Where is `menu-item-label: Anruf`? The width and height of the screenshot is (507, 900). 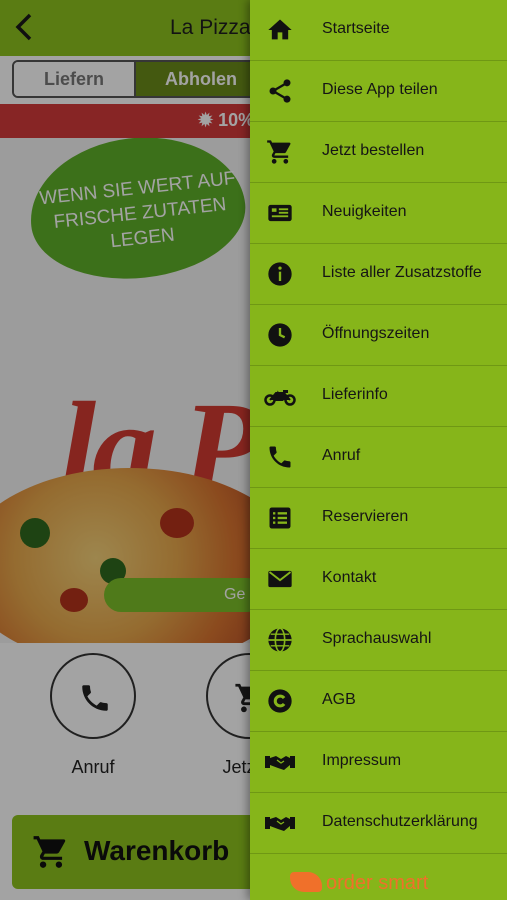 menu-item-label: Anruf is located at coordinates (341, 455).